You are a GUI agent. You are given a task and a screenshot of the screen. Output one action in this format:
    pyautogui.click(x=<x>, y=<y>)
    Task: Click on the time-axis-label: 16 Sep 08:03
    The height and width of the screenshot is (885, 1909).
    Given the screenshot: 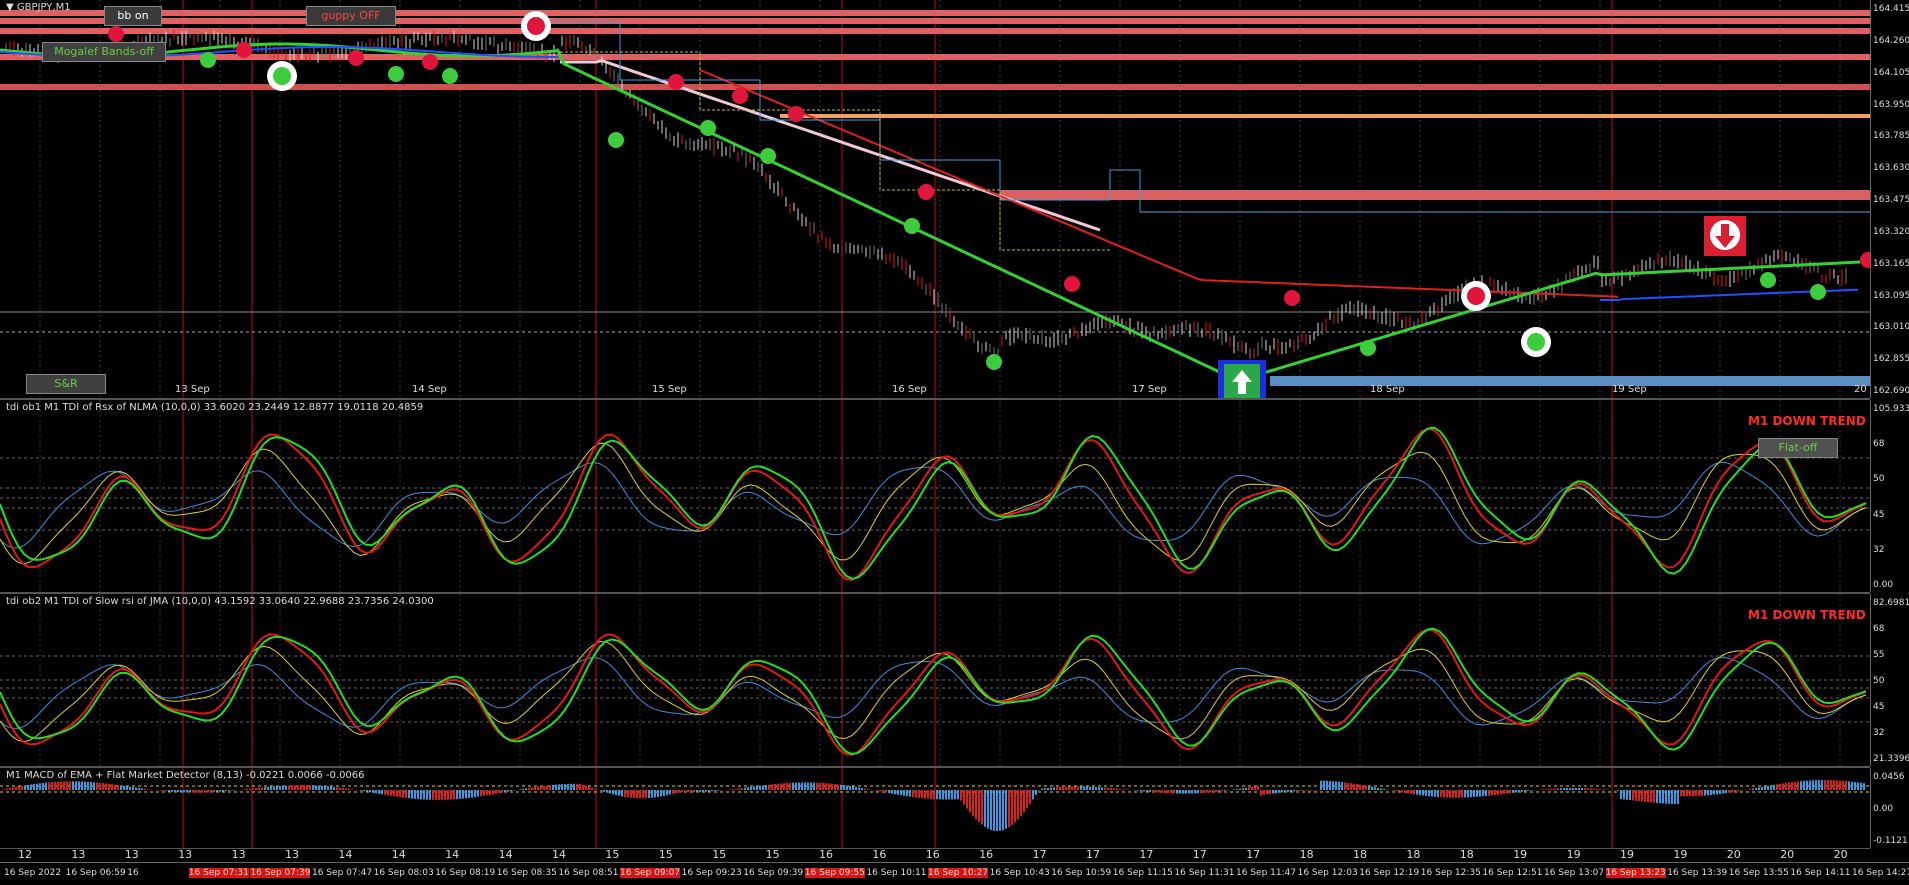 What is the action you would take?
    pyautogui.click(x=403, y=873)
    